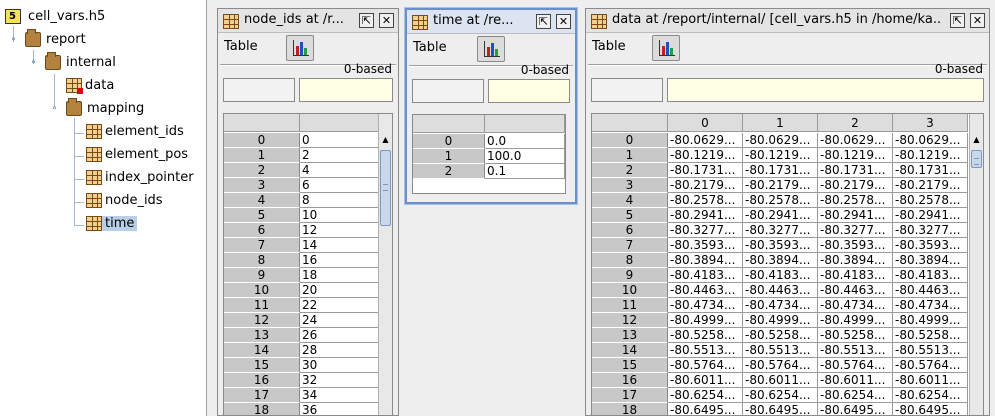 Image resolution: width=995 pixels, height=416 pixels. I want to click on row-header: 6, so click(630, 230).